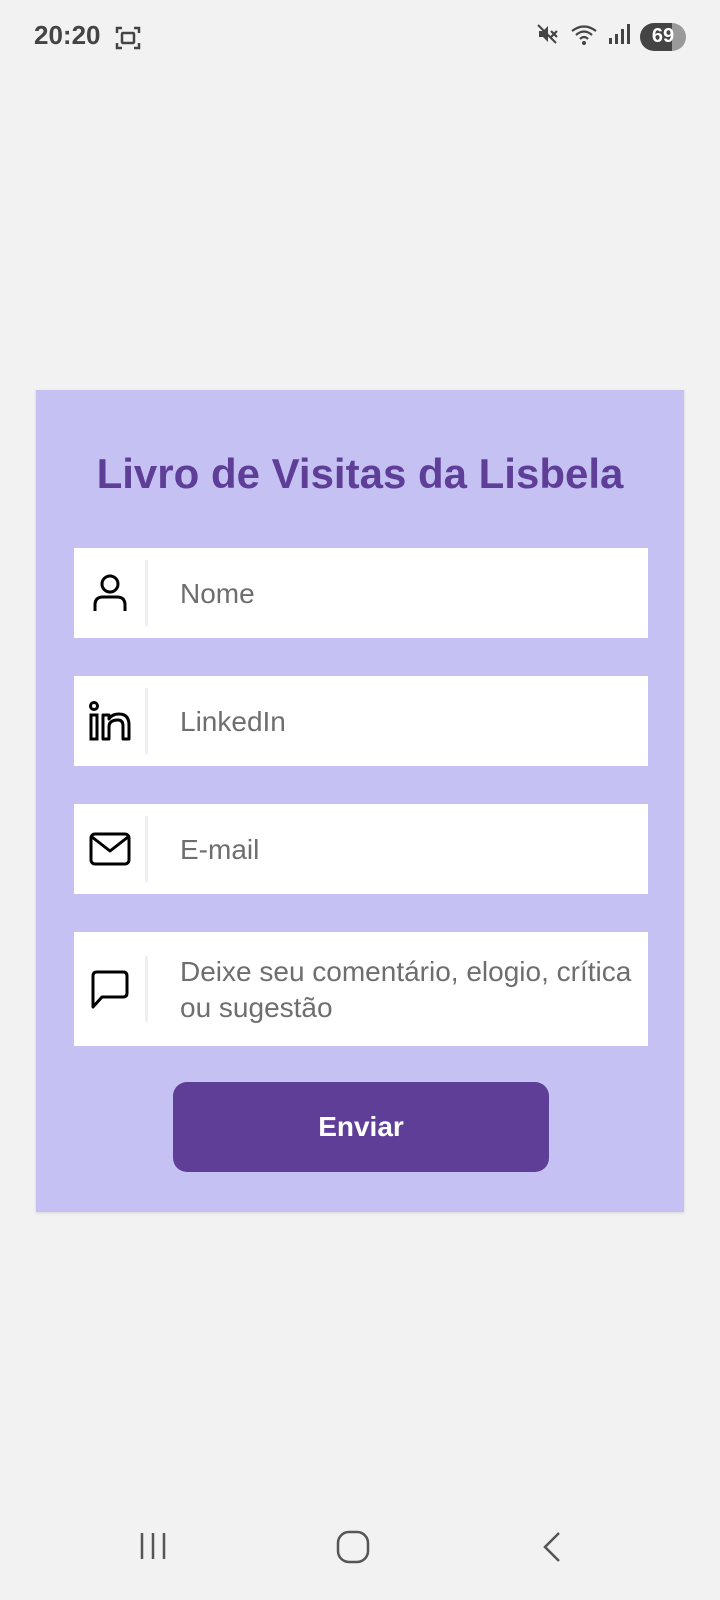 The width and height of the screenshot is (720, 1600). I want to click on comment-field, so click(361, 989).